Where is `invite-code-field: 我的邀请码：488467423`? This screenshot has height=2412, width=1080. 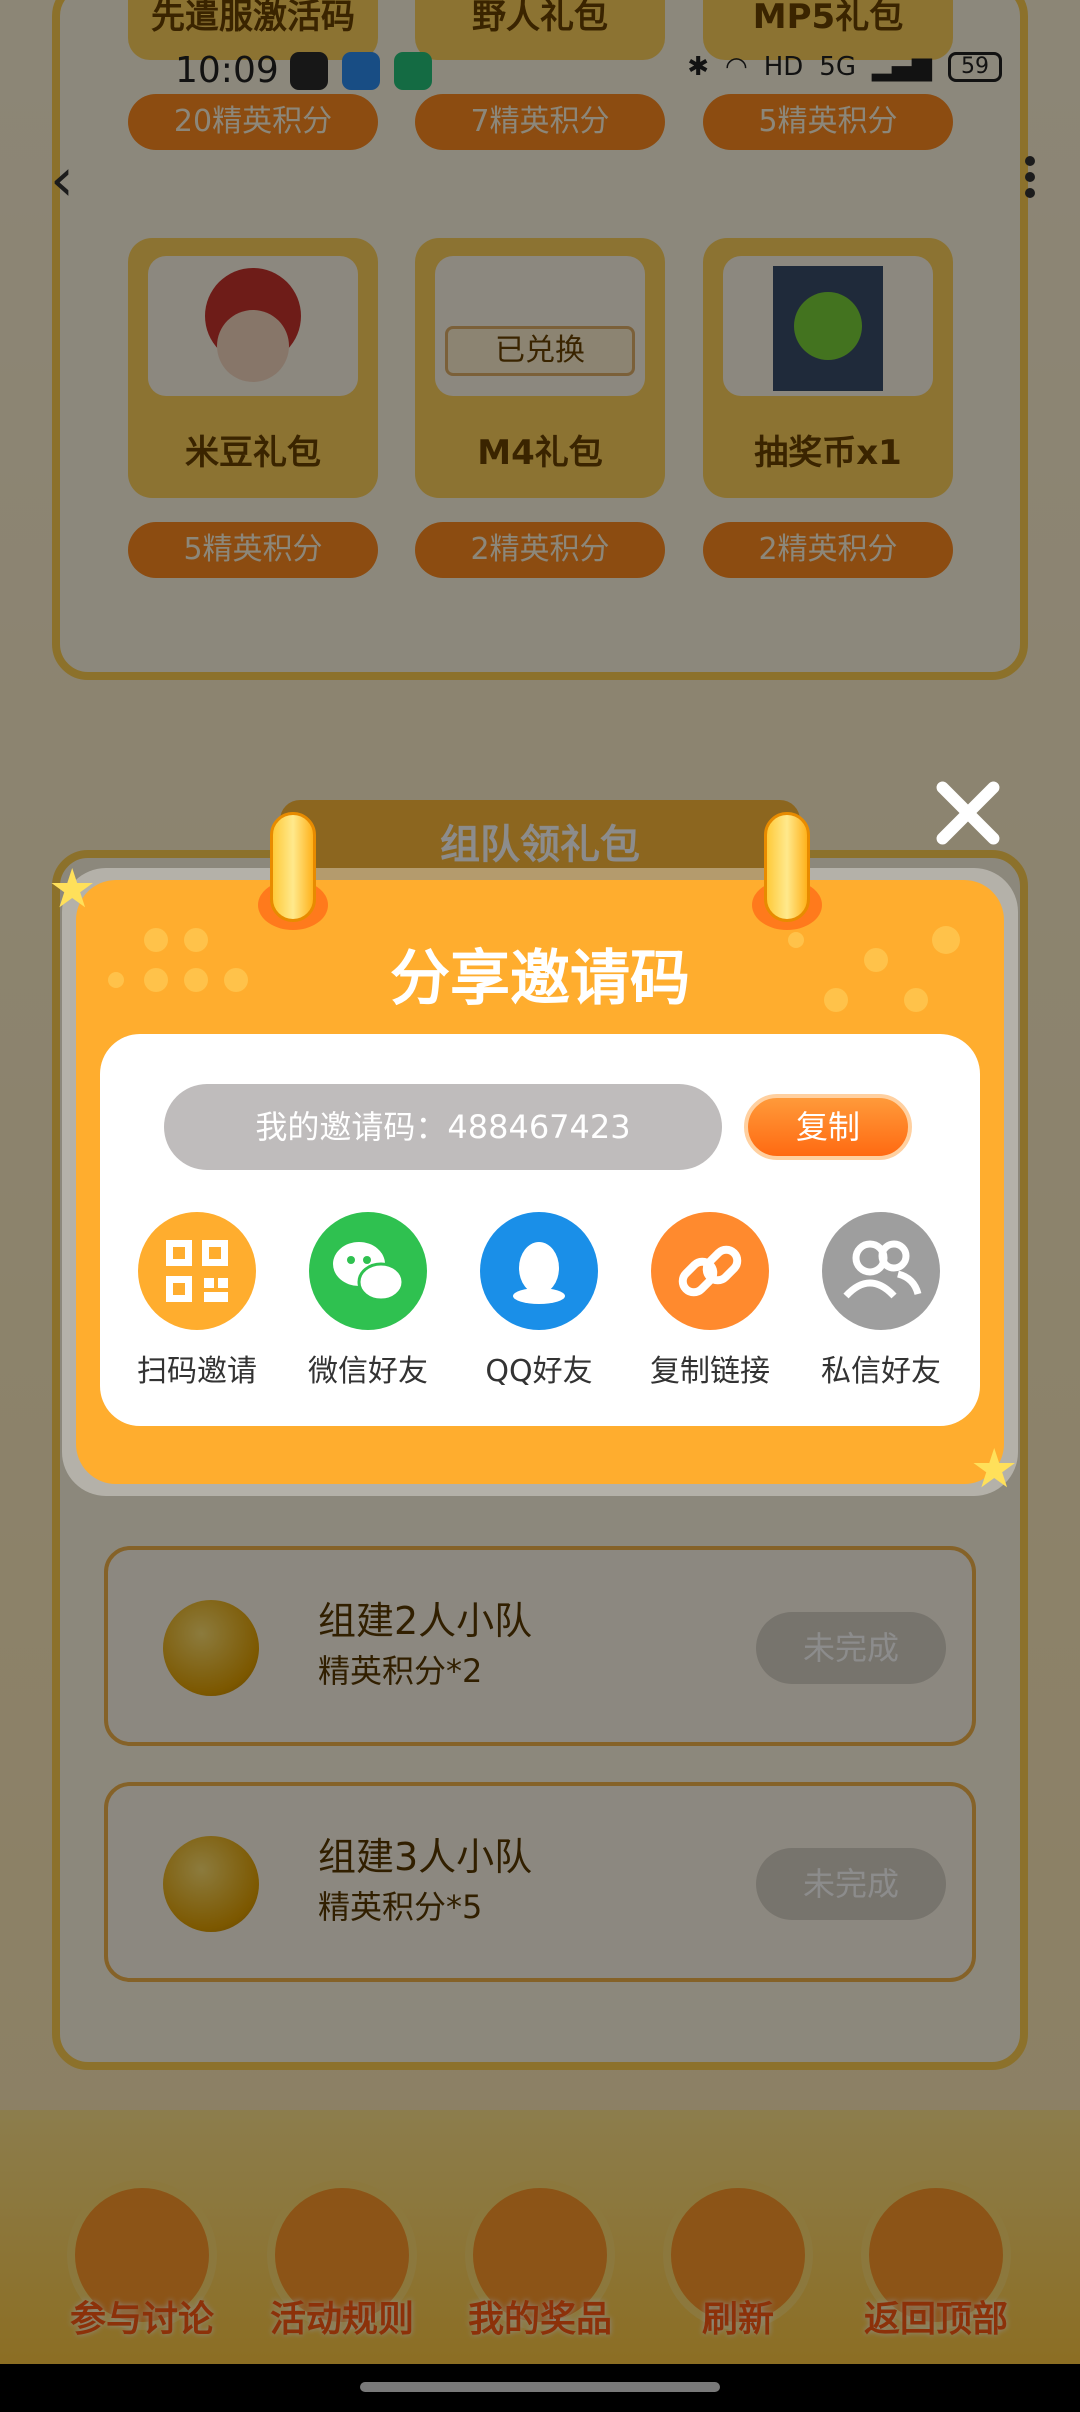
invite-code-field: 我的邀请码：488467423 is located at coordinates (443, 1127).